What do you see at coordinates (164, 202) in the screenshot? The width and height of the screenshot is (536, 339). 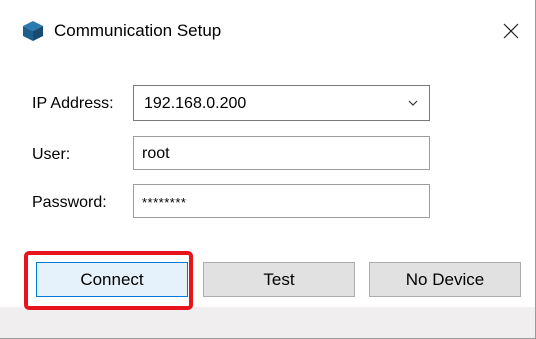 I see `password-value: ********` at bounding box center [164, 202].